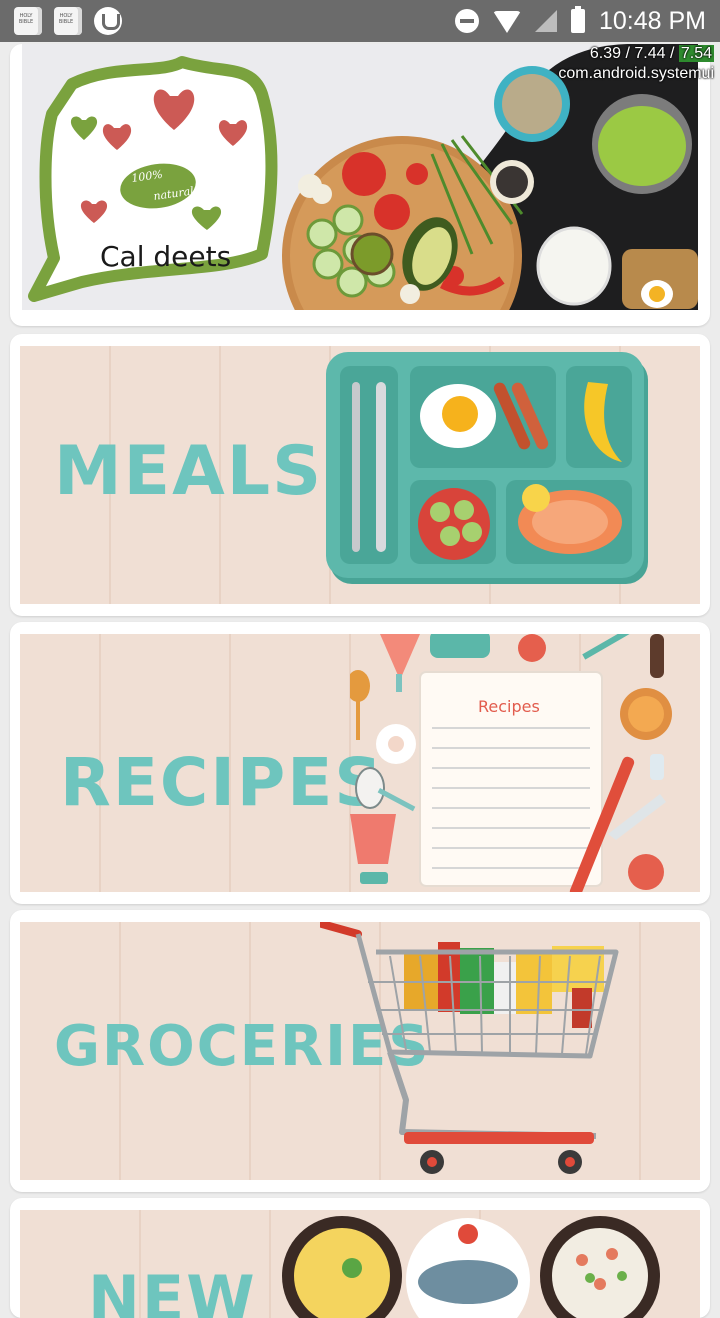 The width and height of the screenshot is (720, 1318). I want to click on shopping-cart-illustration, so click(469, 1048).